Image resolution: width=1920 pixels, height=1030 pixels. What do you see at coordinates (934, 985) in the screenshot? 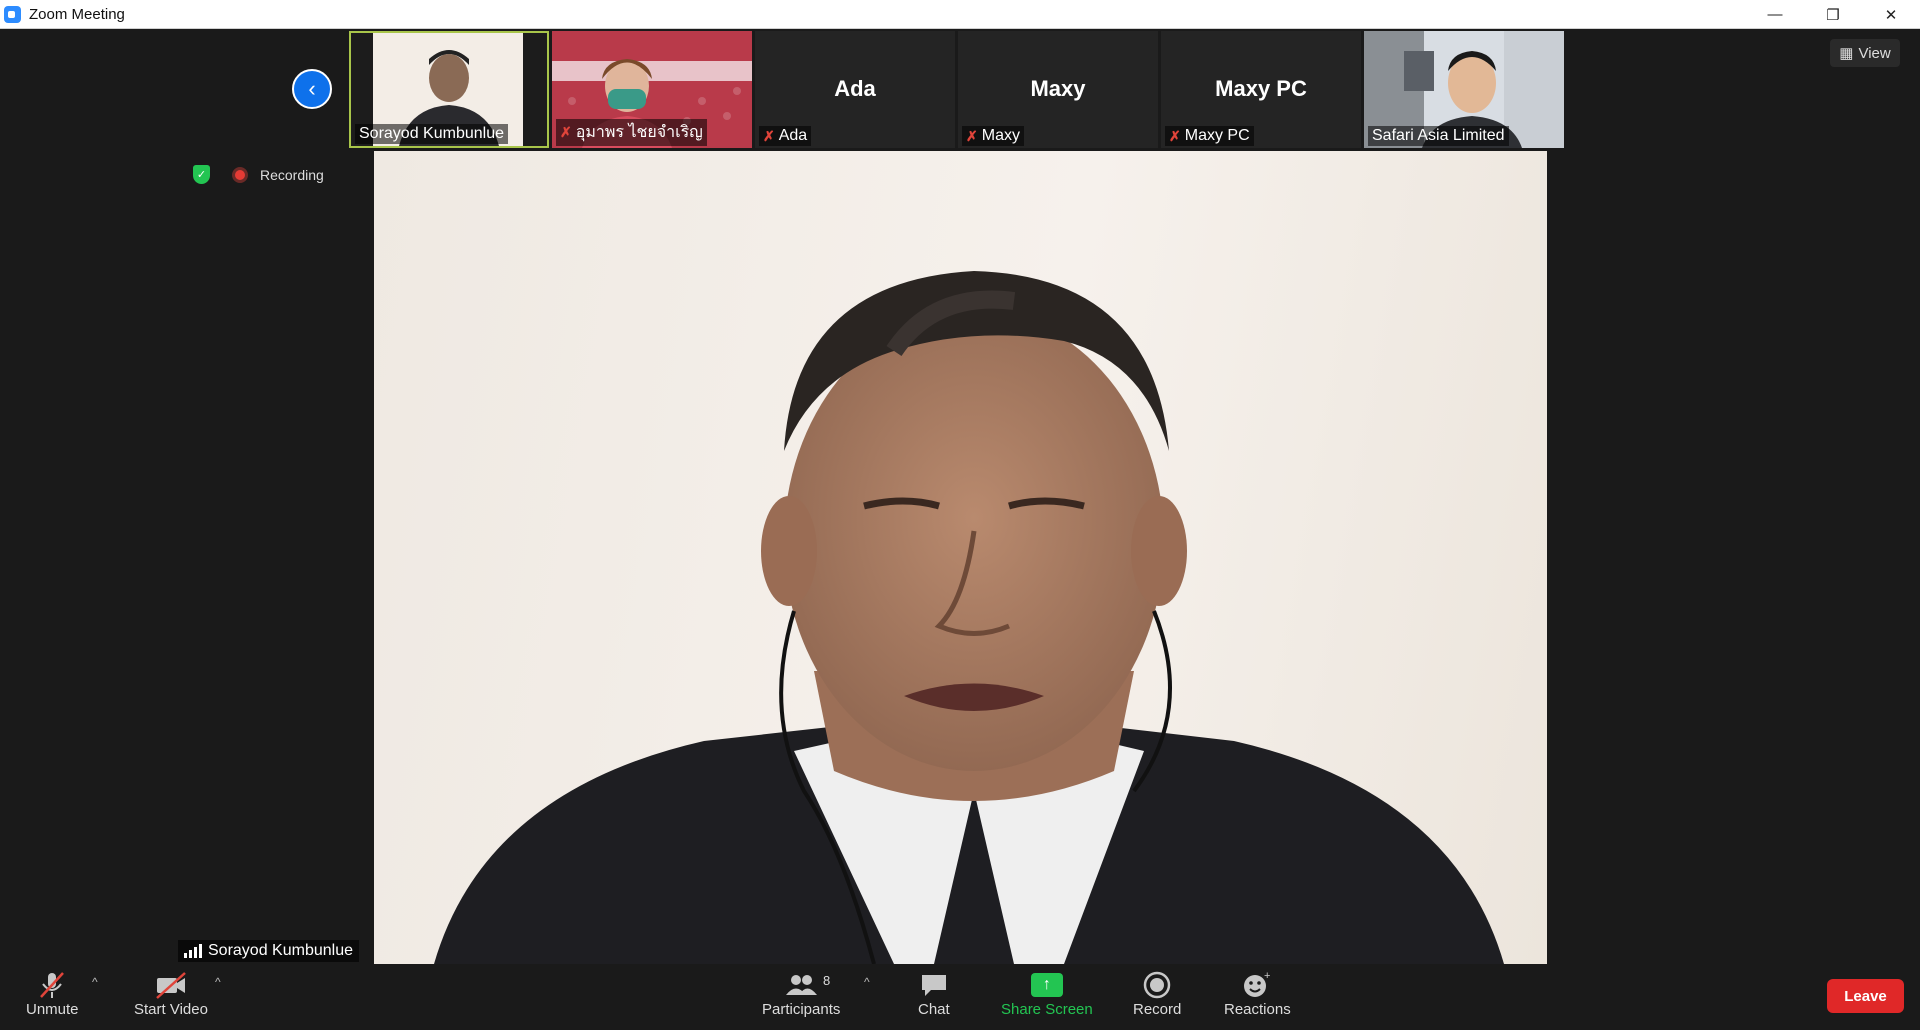
I see `chat-icon` at bounding box center [934, 985].